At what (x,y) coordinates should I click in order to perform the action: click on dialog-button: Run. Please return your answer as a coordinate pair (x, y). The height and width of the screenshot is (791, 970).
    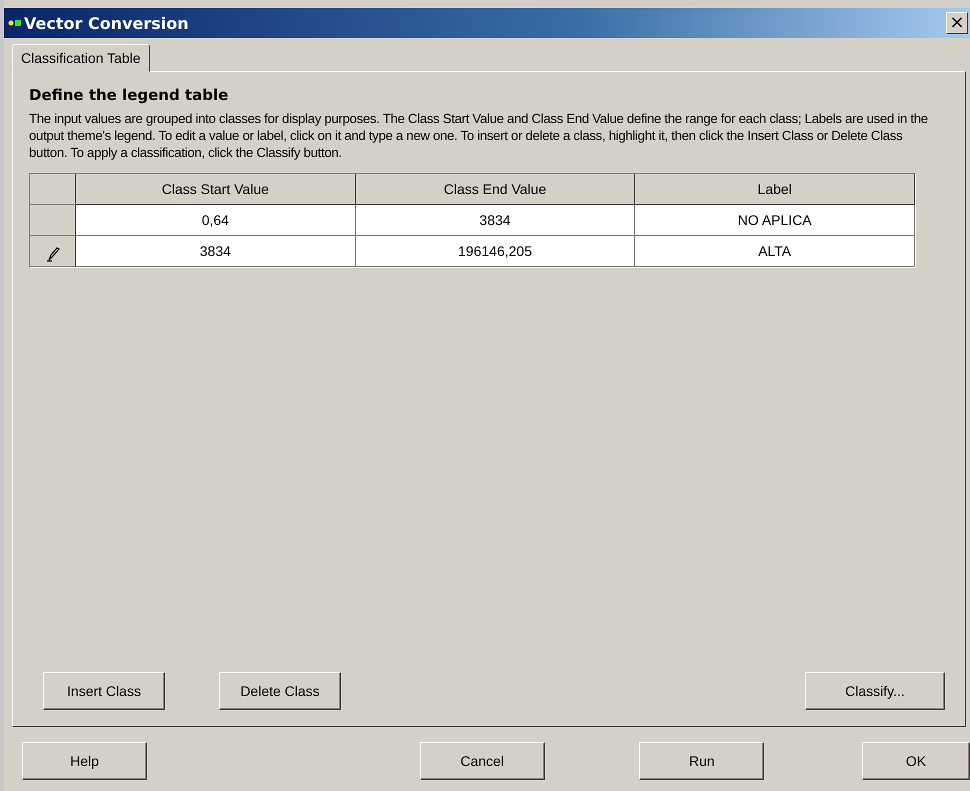
    Looking at the image, I should click on (701, 761).